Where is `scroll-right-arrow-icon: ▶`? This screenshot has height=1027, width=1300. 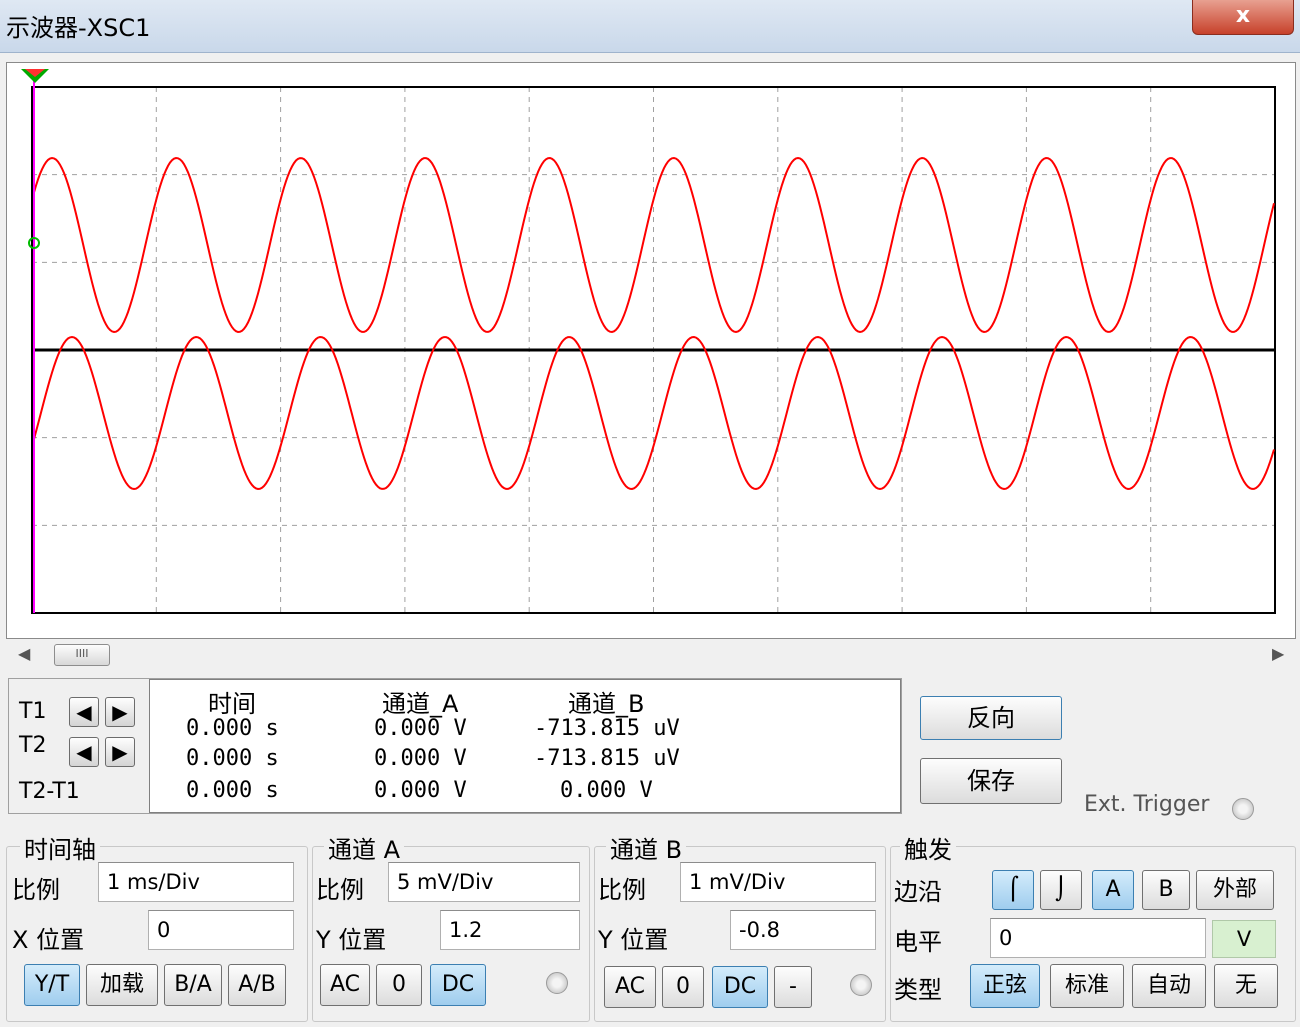
scroll-right-arrow-icon: ▶ is located at coordinates (1278, 653).